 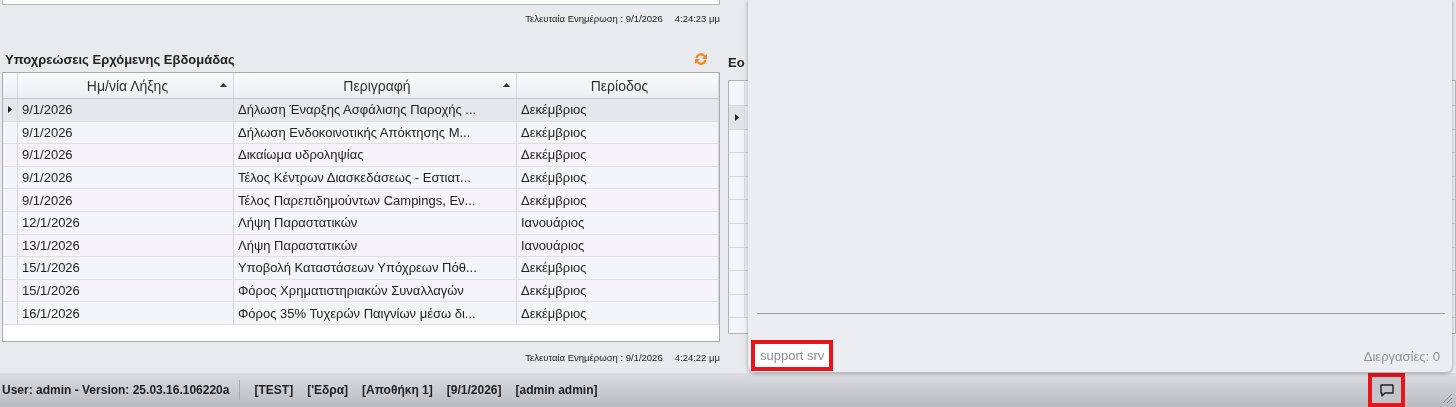 I want to click on column-header: Ημ/νία Λήξης, so click(x=126, y=85).